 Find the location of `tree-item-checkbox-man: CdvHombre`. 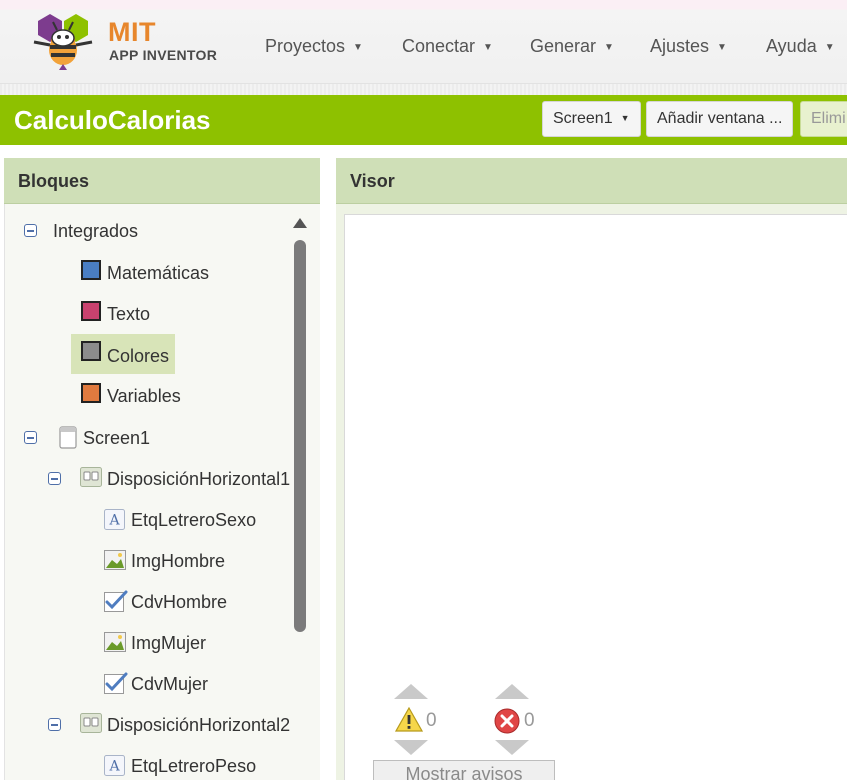

tree-item-checkbox-man: CdvHombre is located at coordinates (147, 602).